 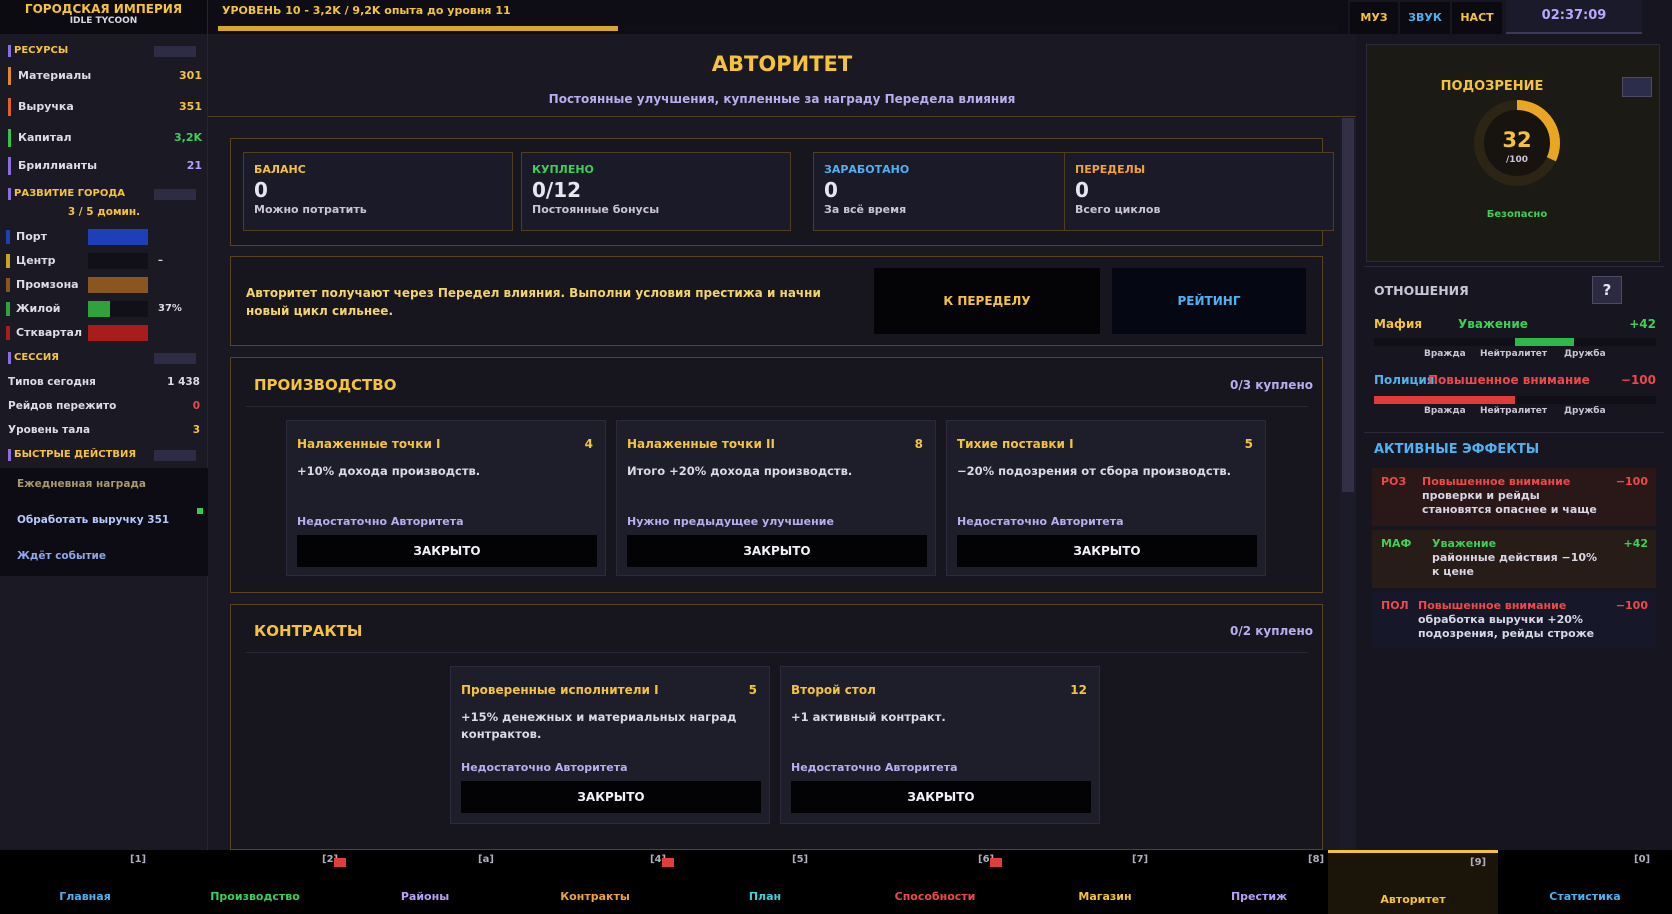 I want to click on stat-label: ПЕРЕДЕЛЫ, so click(x=1110, y=169).